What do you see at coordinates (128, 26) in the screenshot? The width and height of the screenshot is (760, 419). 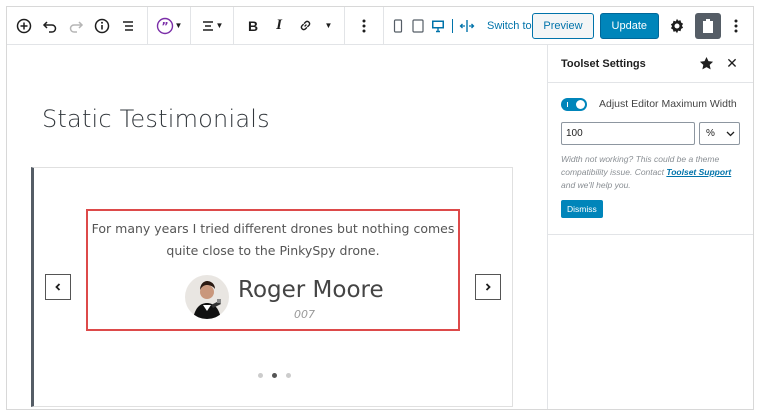 I see `list-view-icon` at bounding box center [128, 26].